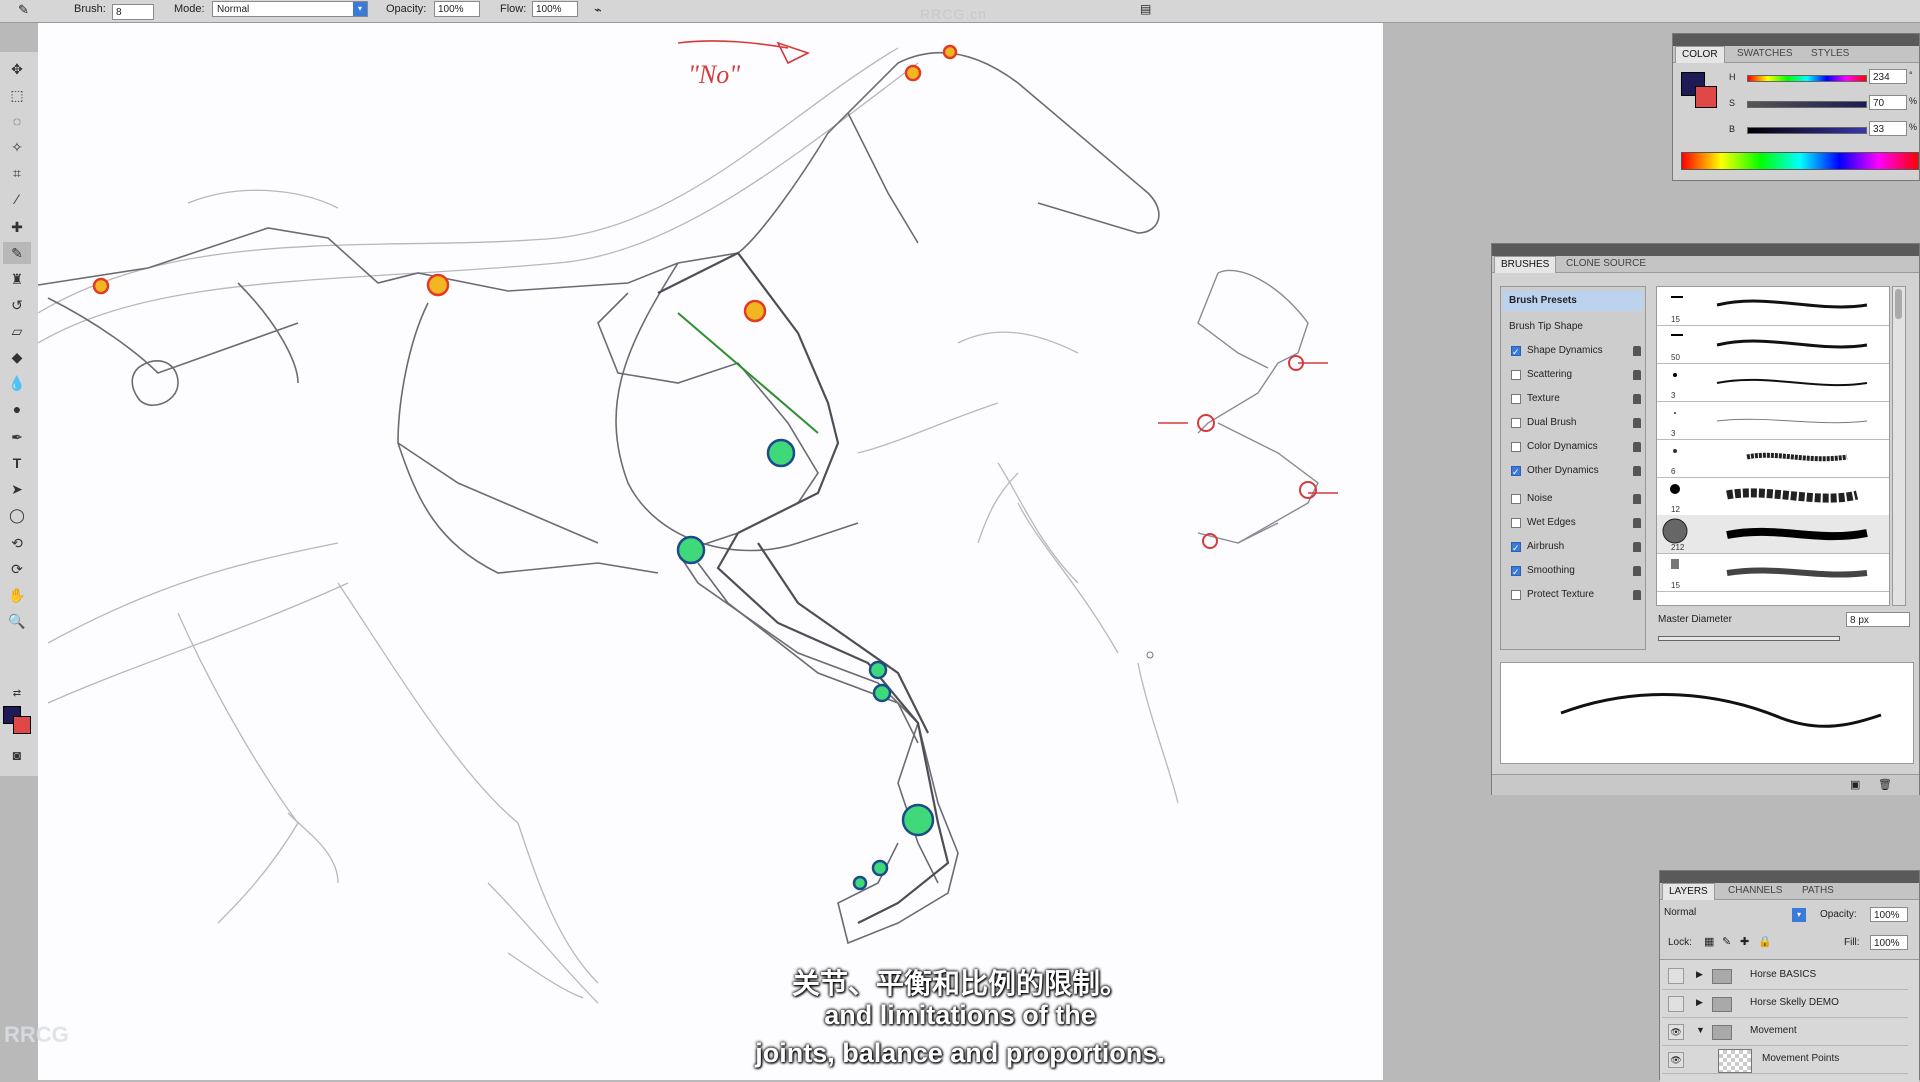  Describe the element at coordinates (1516, 447) in the screenshot. I see `color-dynamics-checkbox` at that location.